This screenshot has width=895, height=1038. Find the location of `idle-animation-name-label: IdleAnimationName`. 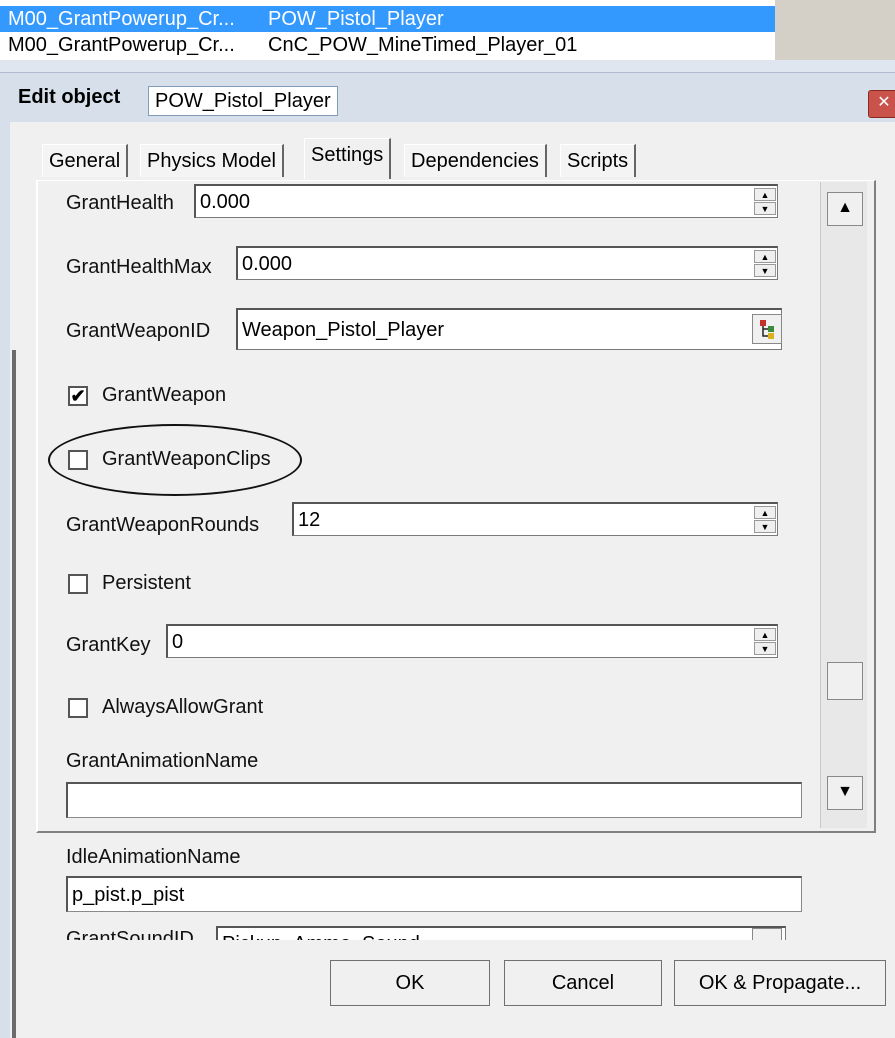

idle-animation-name-label: IdleAnimationName is located at coordinates (153, 857).